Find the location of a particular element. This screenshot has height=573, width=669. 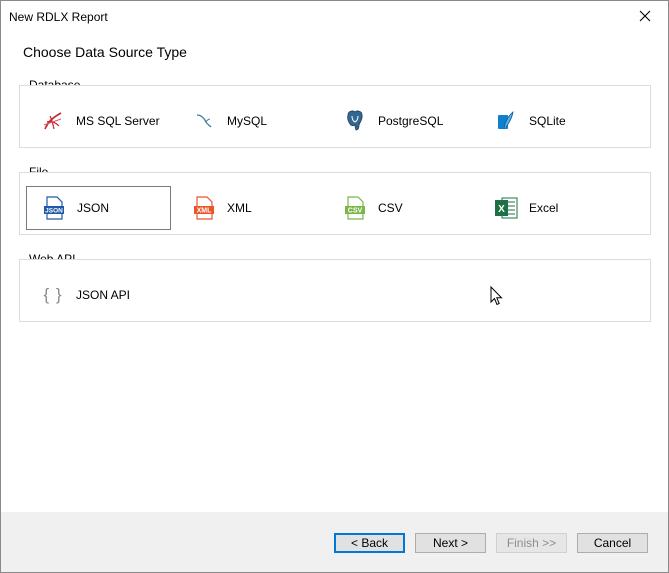

mouse-cursor-icon is located at coordinates (496, 296).